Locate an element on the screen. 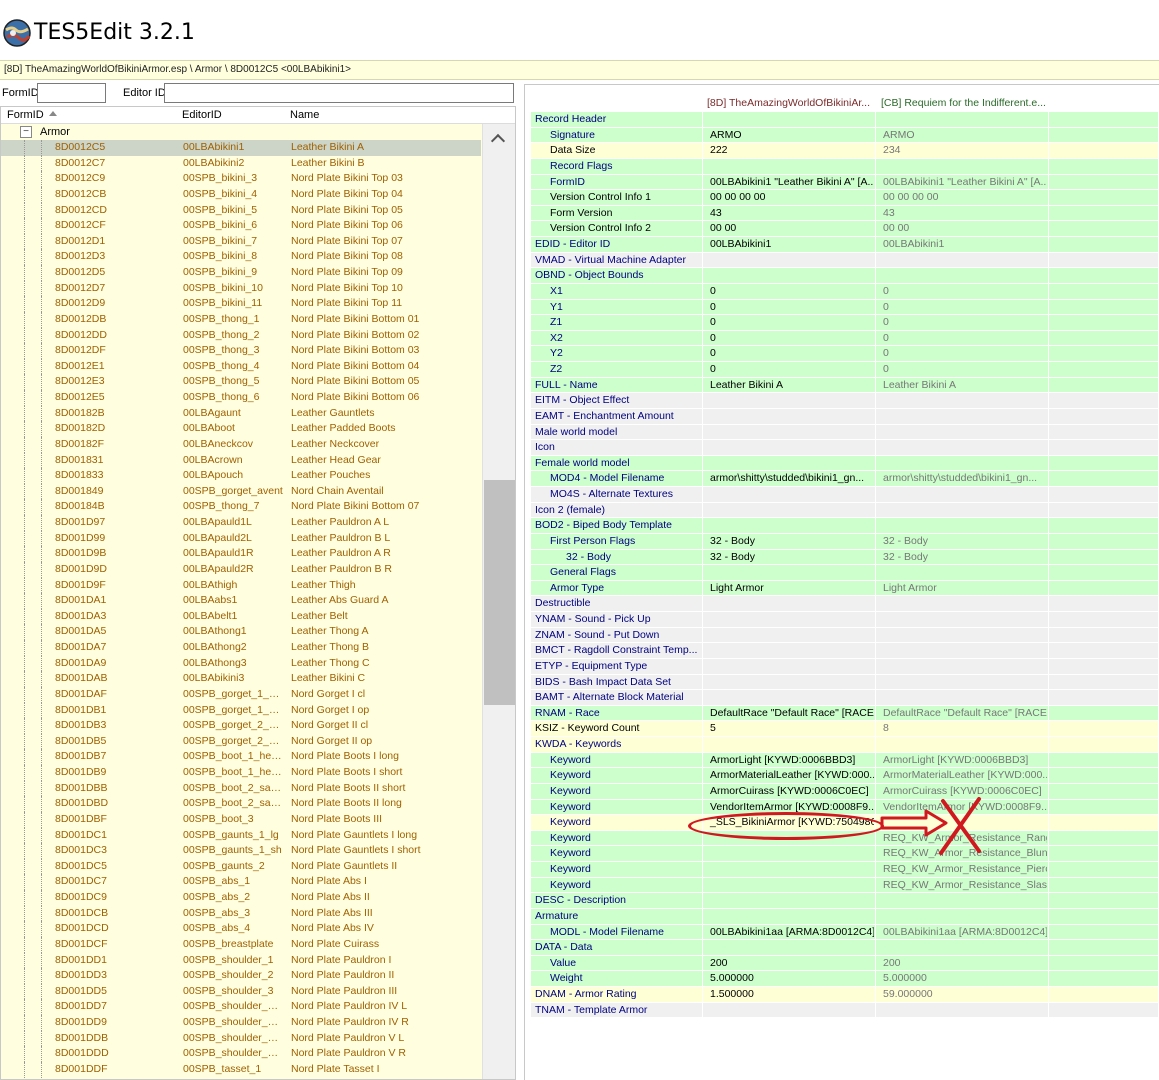 The width and height of the screenshot is (1159, 1080). field-row: OBND - Object Bounds is located at coordinates (844, 276).